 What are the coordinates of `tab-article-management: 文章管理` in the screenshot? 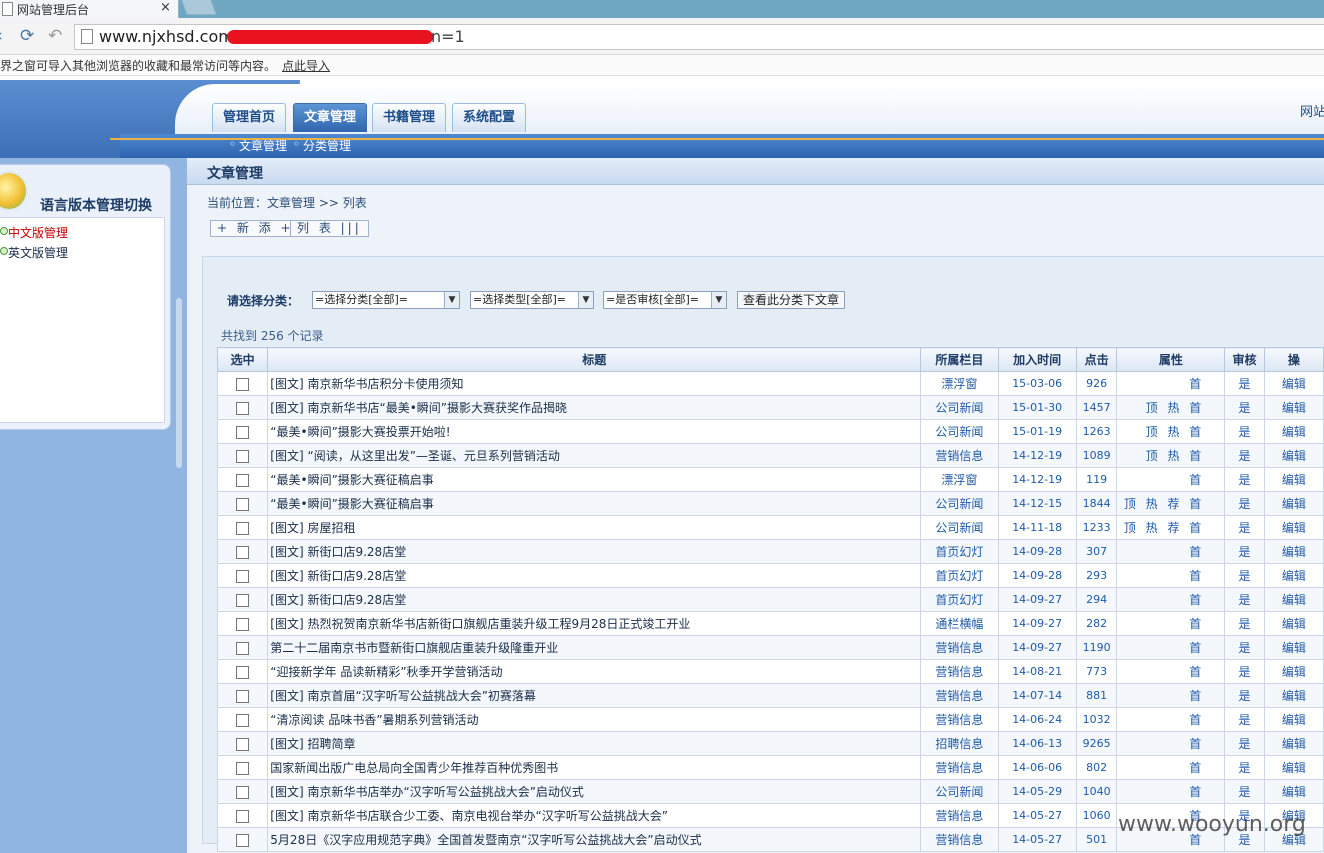 It's located at (330, 117).